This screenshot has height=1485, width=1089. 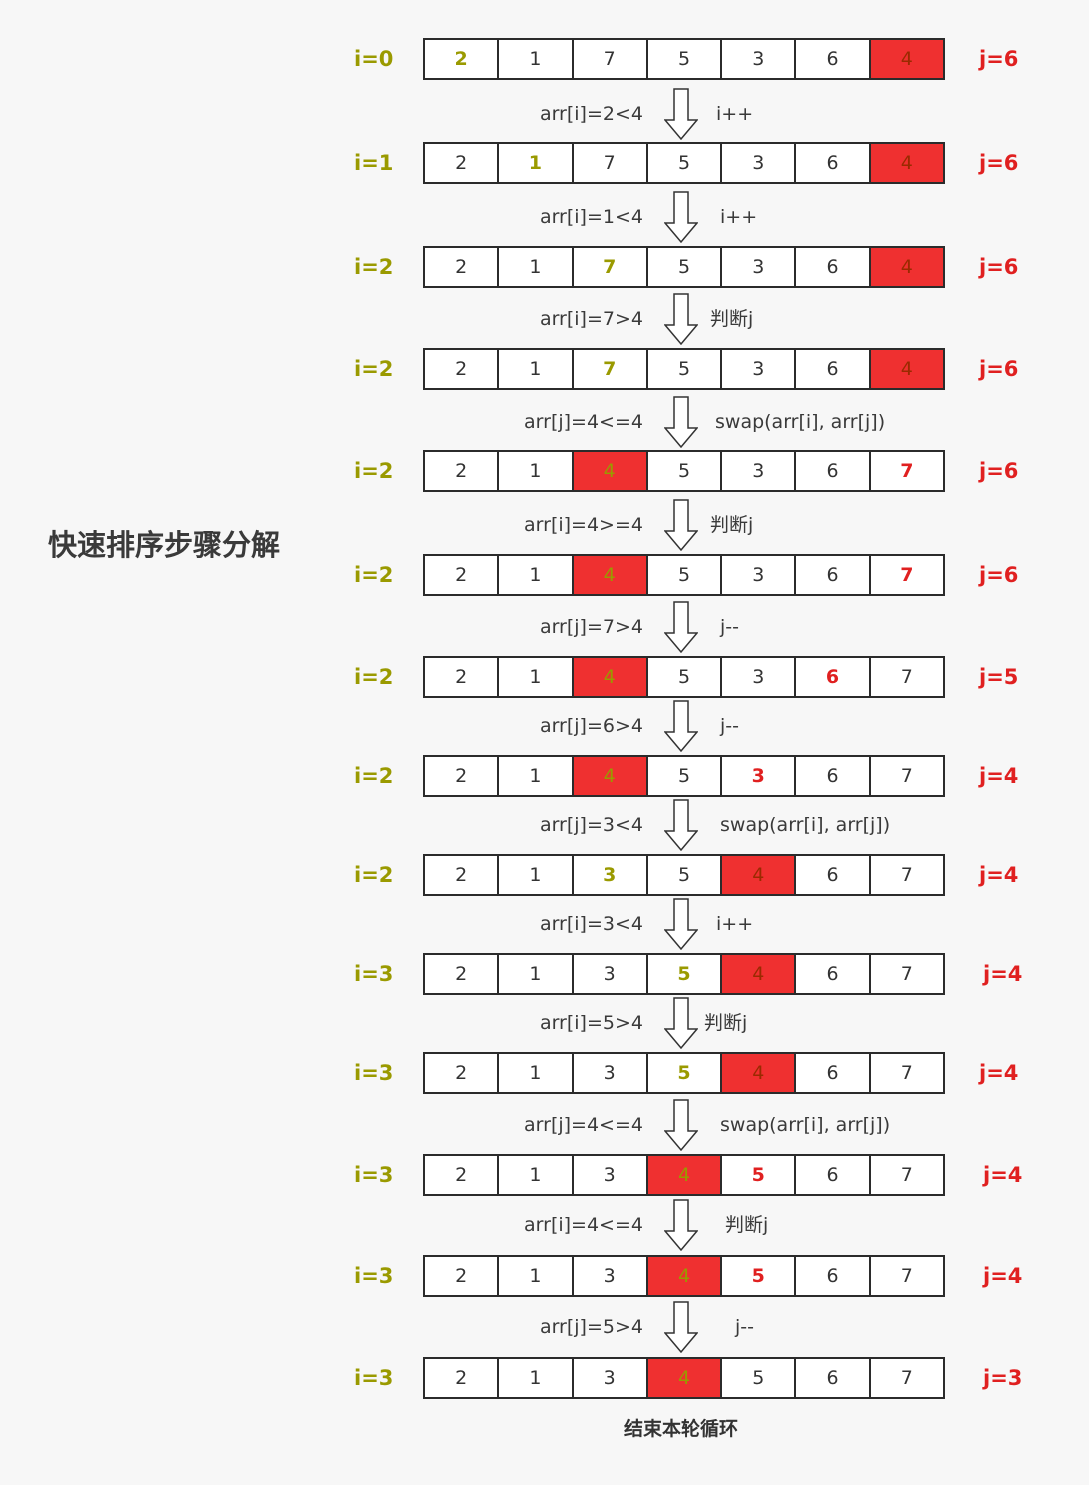 I want to click on step-action: swap(arr[i], arr[j]), so click(x=800, y=422).